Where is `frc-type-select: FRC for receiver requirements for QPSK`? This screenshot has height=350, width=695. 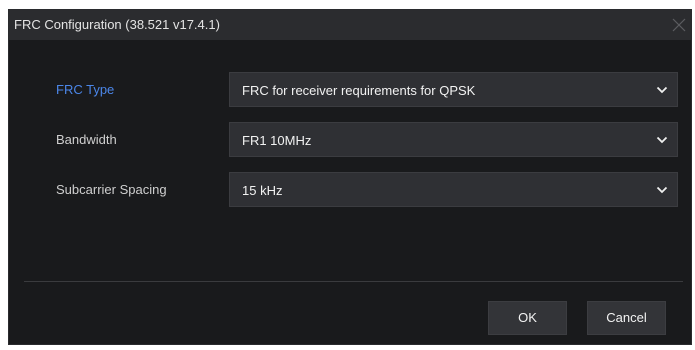
frc-type-select: FRC for receiver requirements for QPSK is located at coordinates (453, 89).